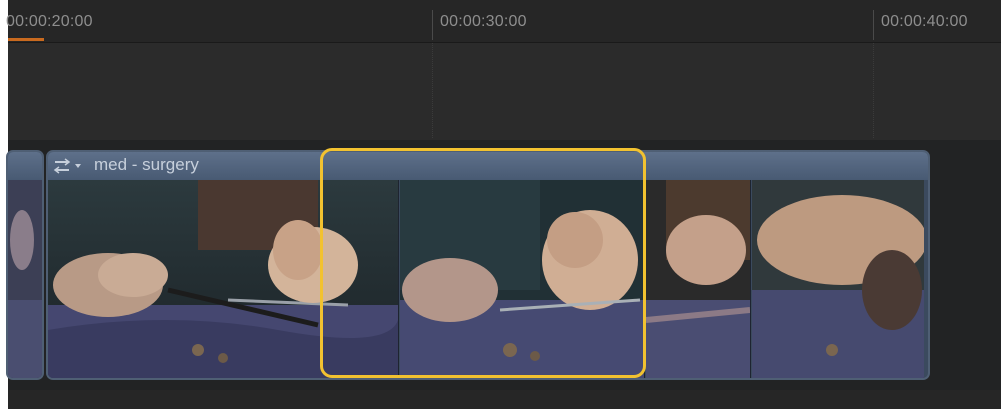 The width and height of the screenshot is (1001, 409). What do you see at coordinates (49, 21) in the screenshot?
I see `timecode-20: 00:00:20:00` at bounding box center [49, 21].